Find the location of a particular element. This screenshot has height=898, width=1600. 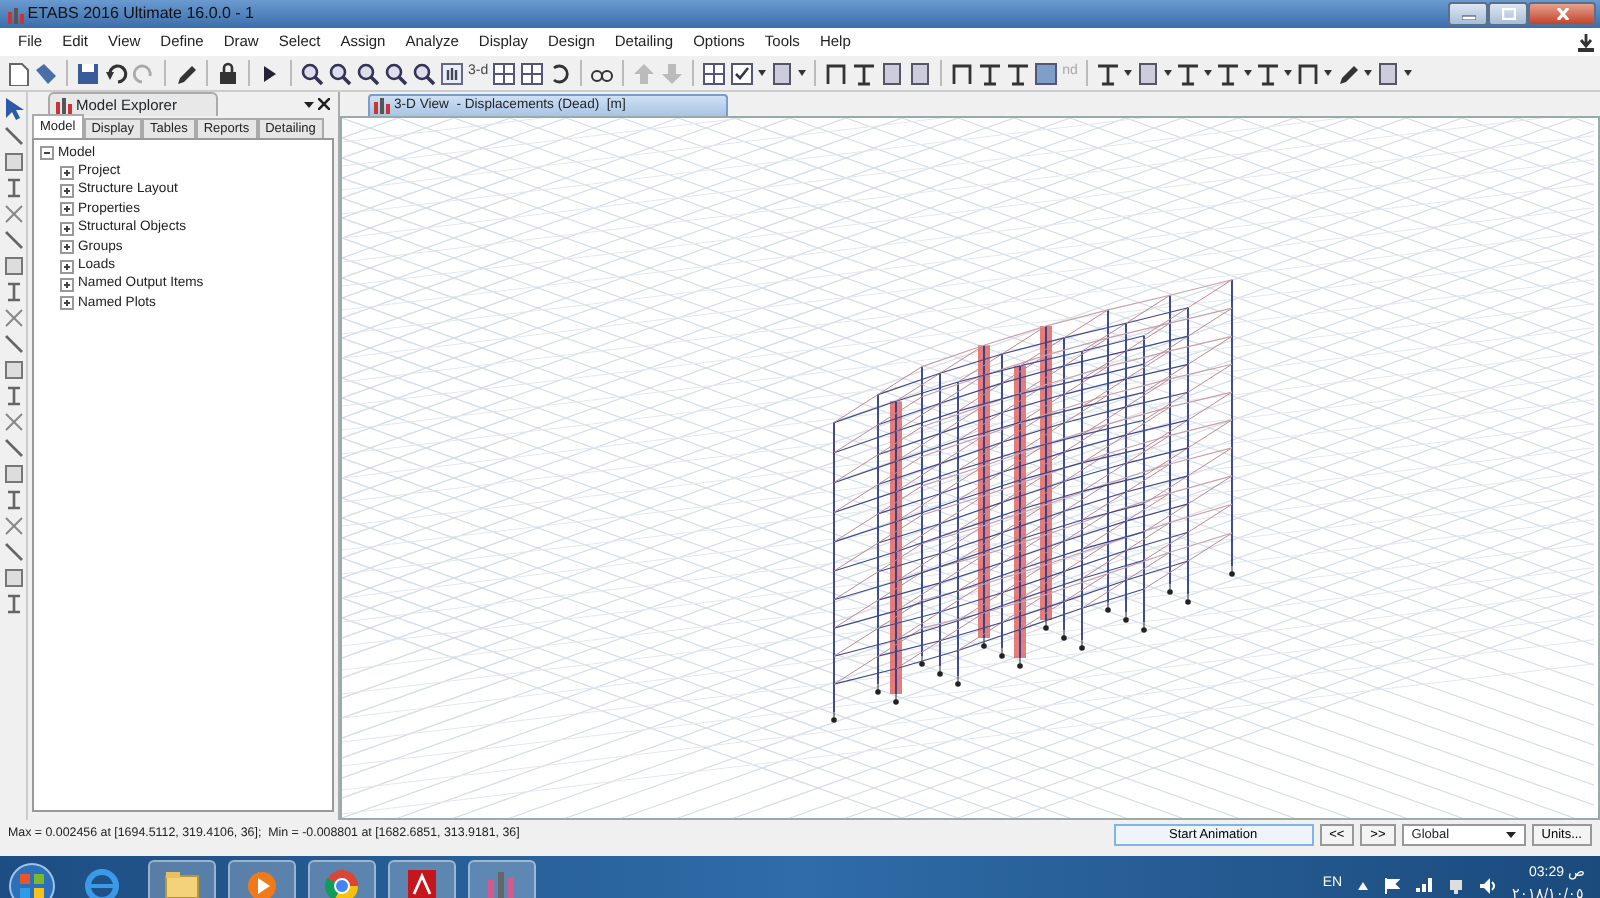

new-file-icon is located at coordinates (18, 73).